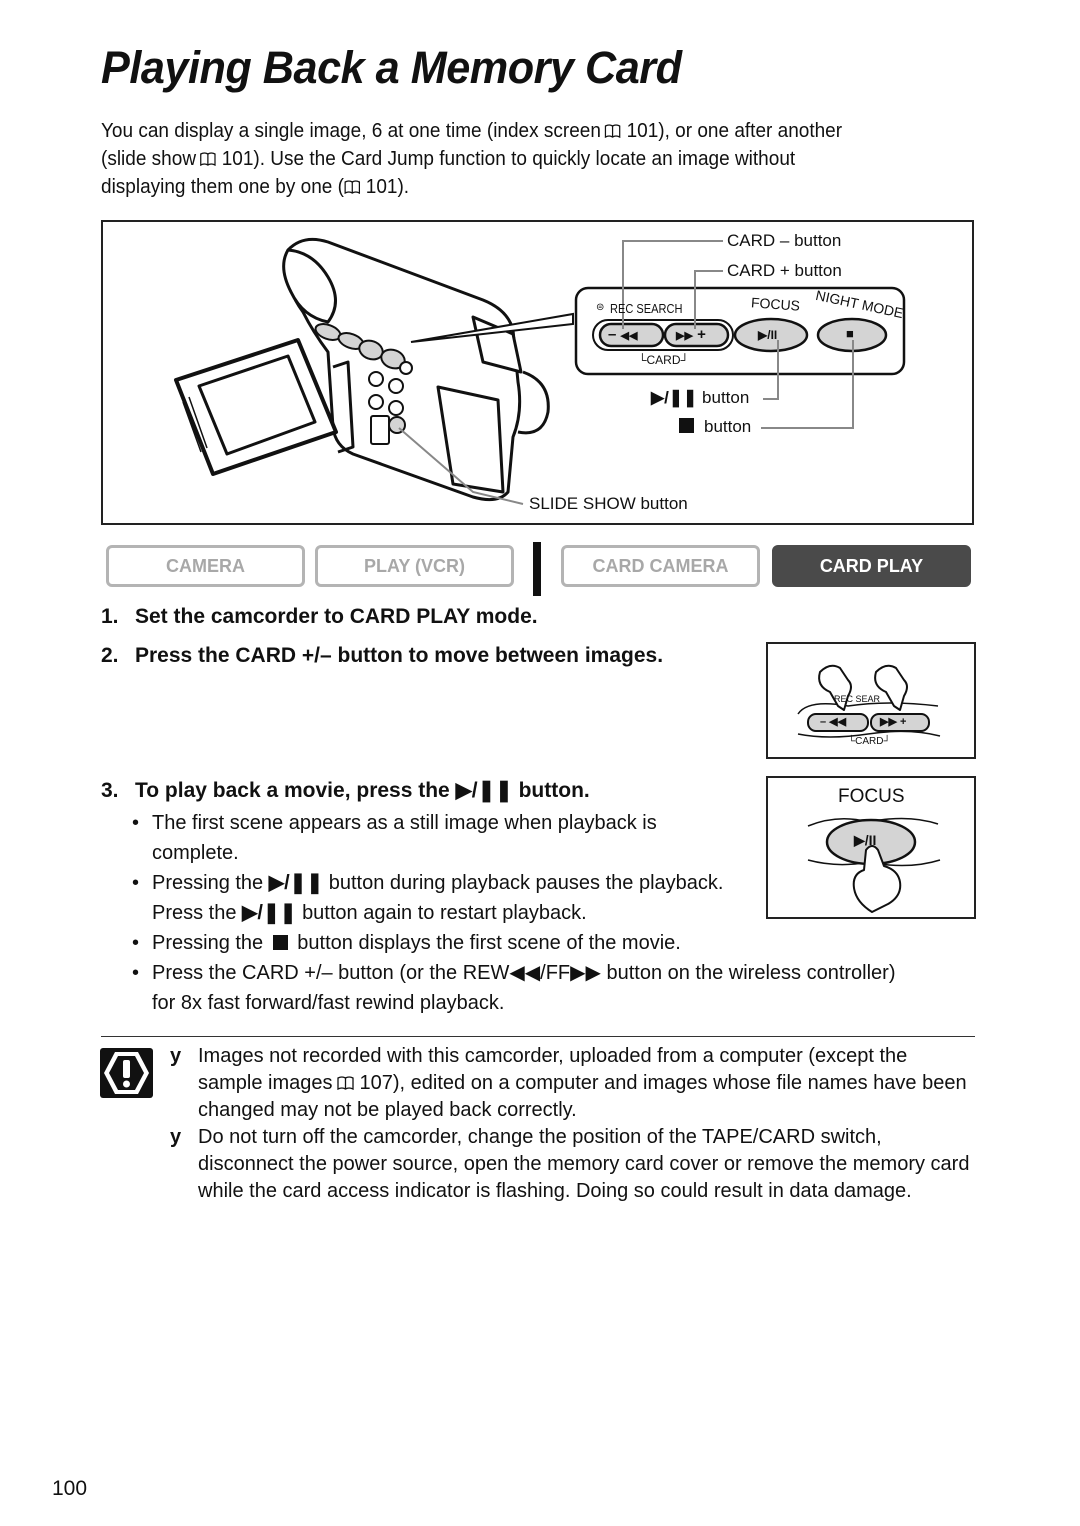  I want to click on rec-search-label: REC SEARCH, so click(646, 308).